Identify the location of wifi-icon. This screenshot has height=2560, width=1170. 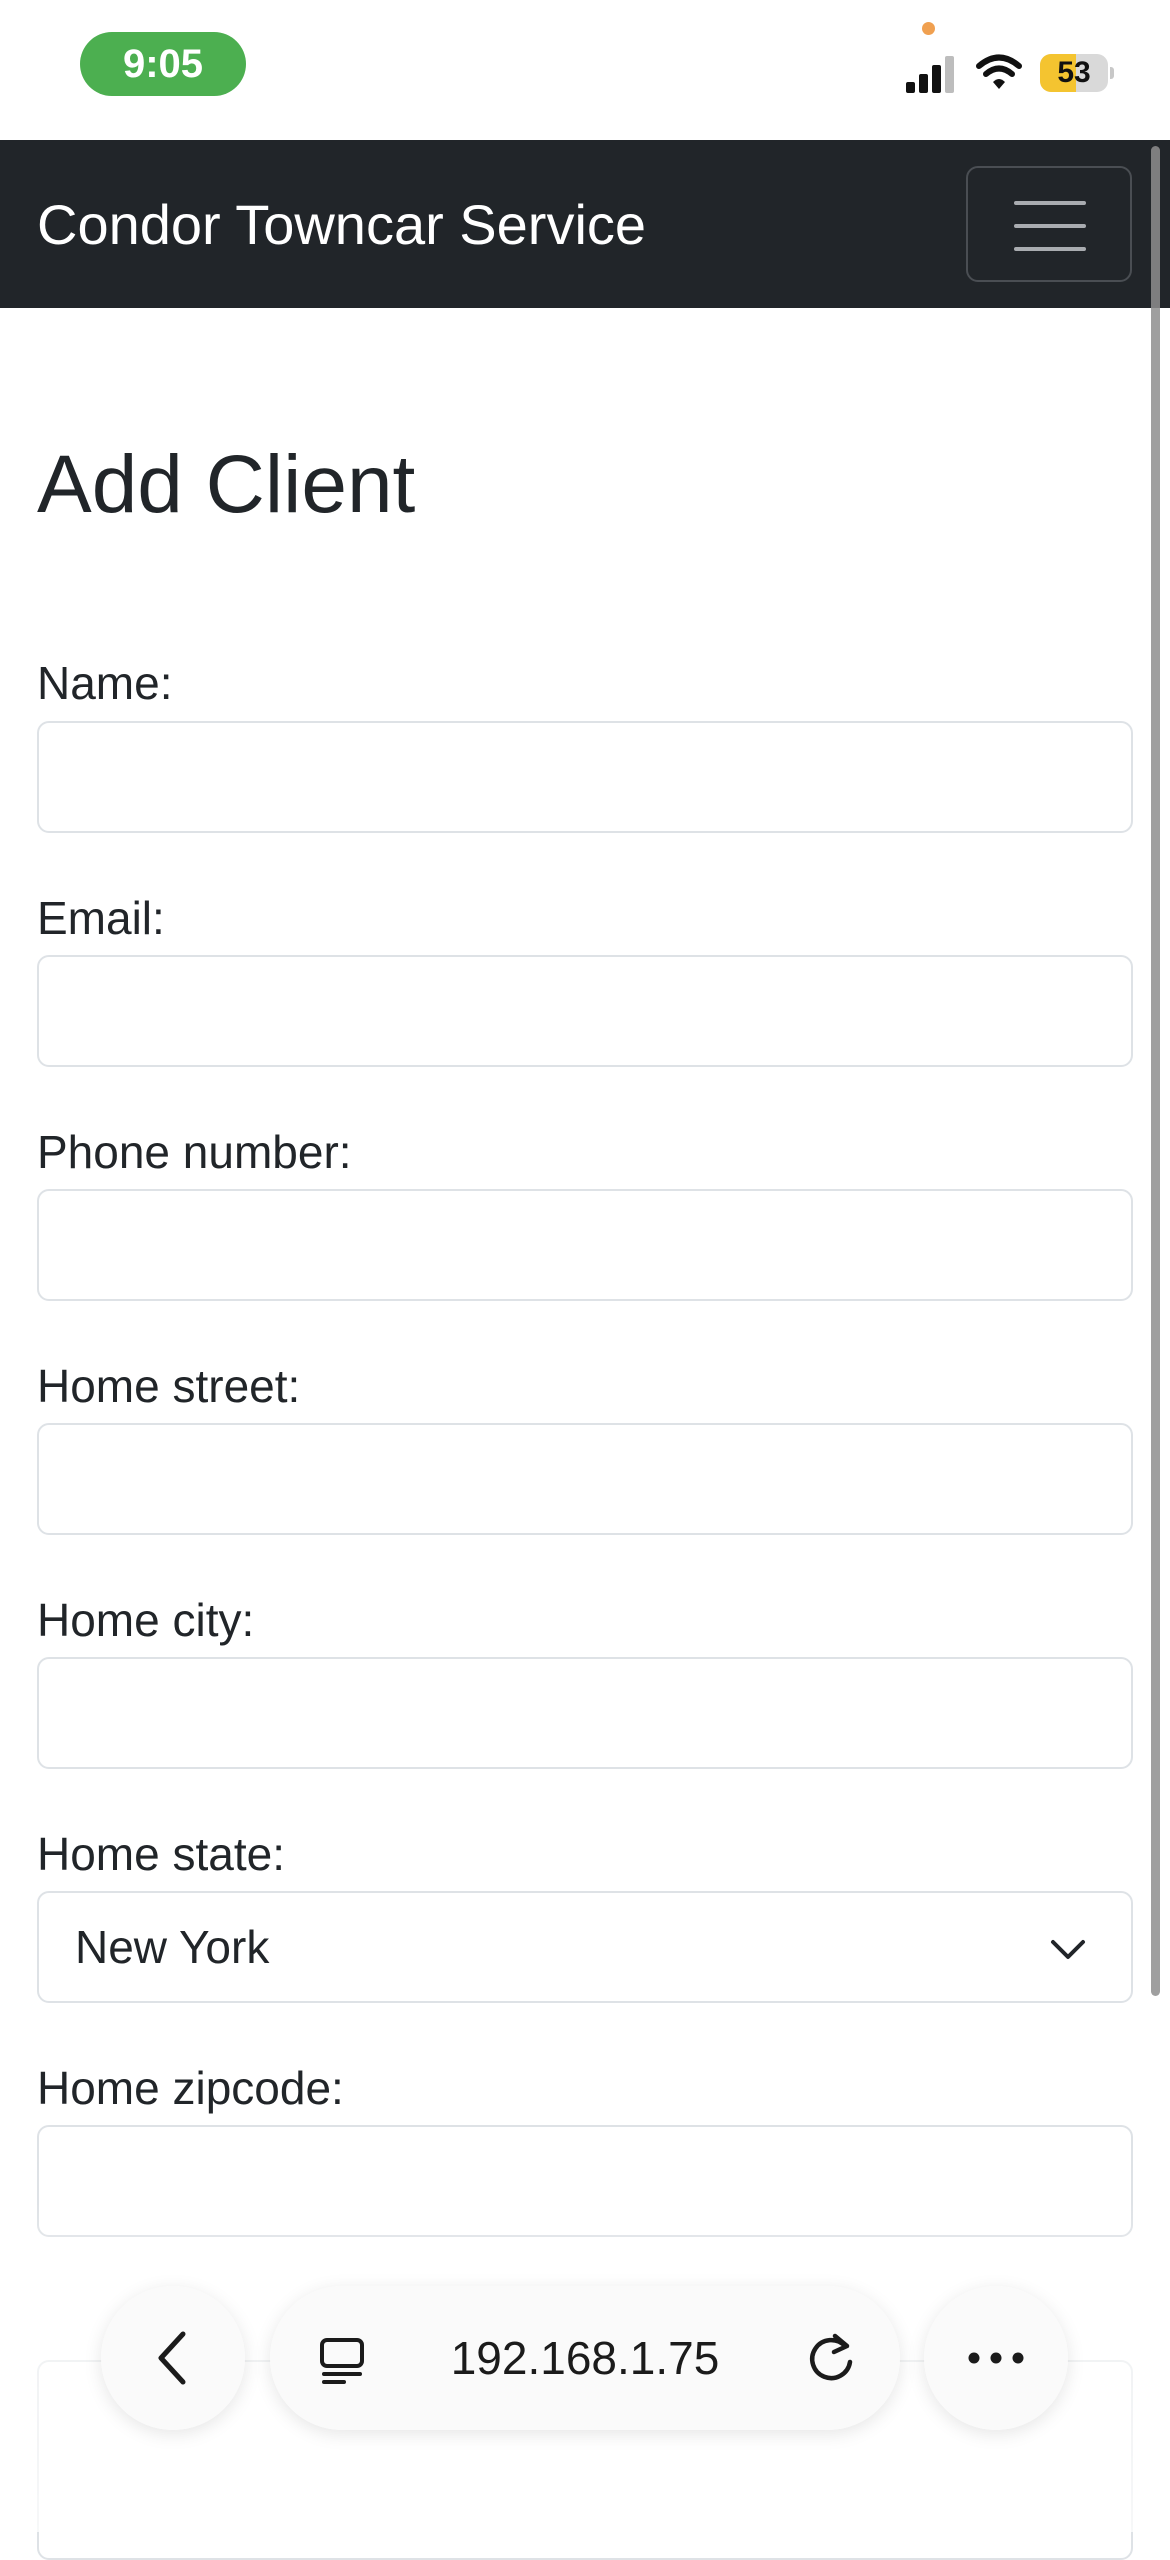
(999, 71).